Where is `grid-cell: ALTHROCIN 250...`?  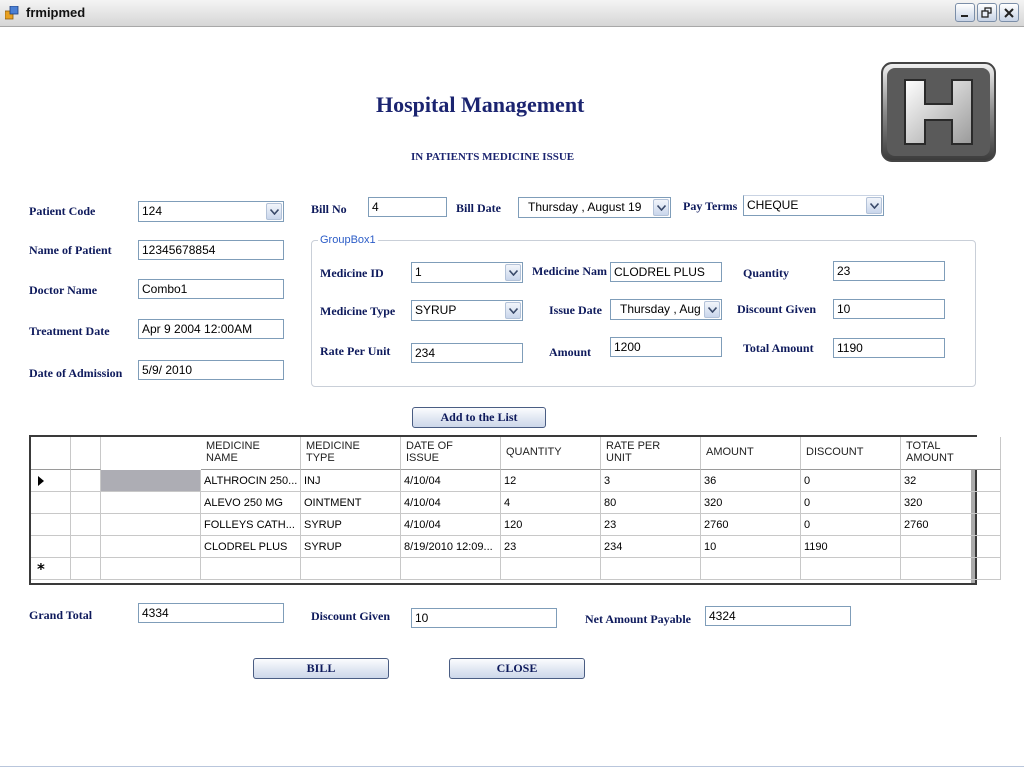
grid-cell: ALTHROCIN 250... is located at coordinates (251, 481).